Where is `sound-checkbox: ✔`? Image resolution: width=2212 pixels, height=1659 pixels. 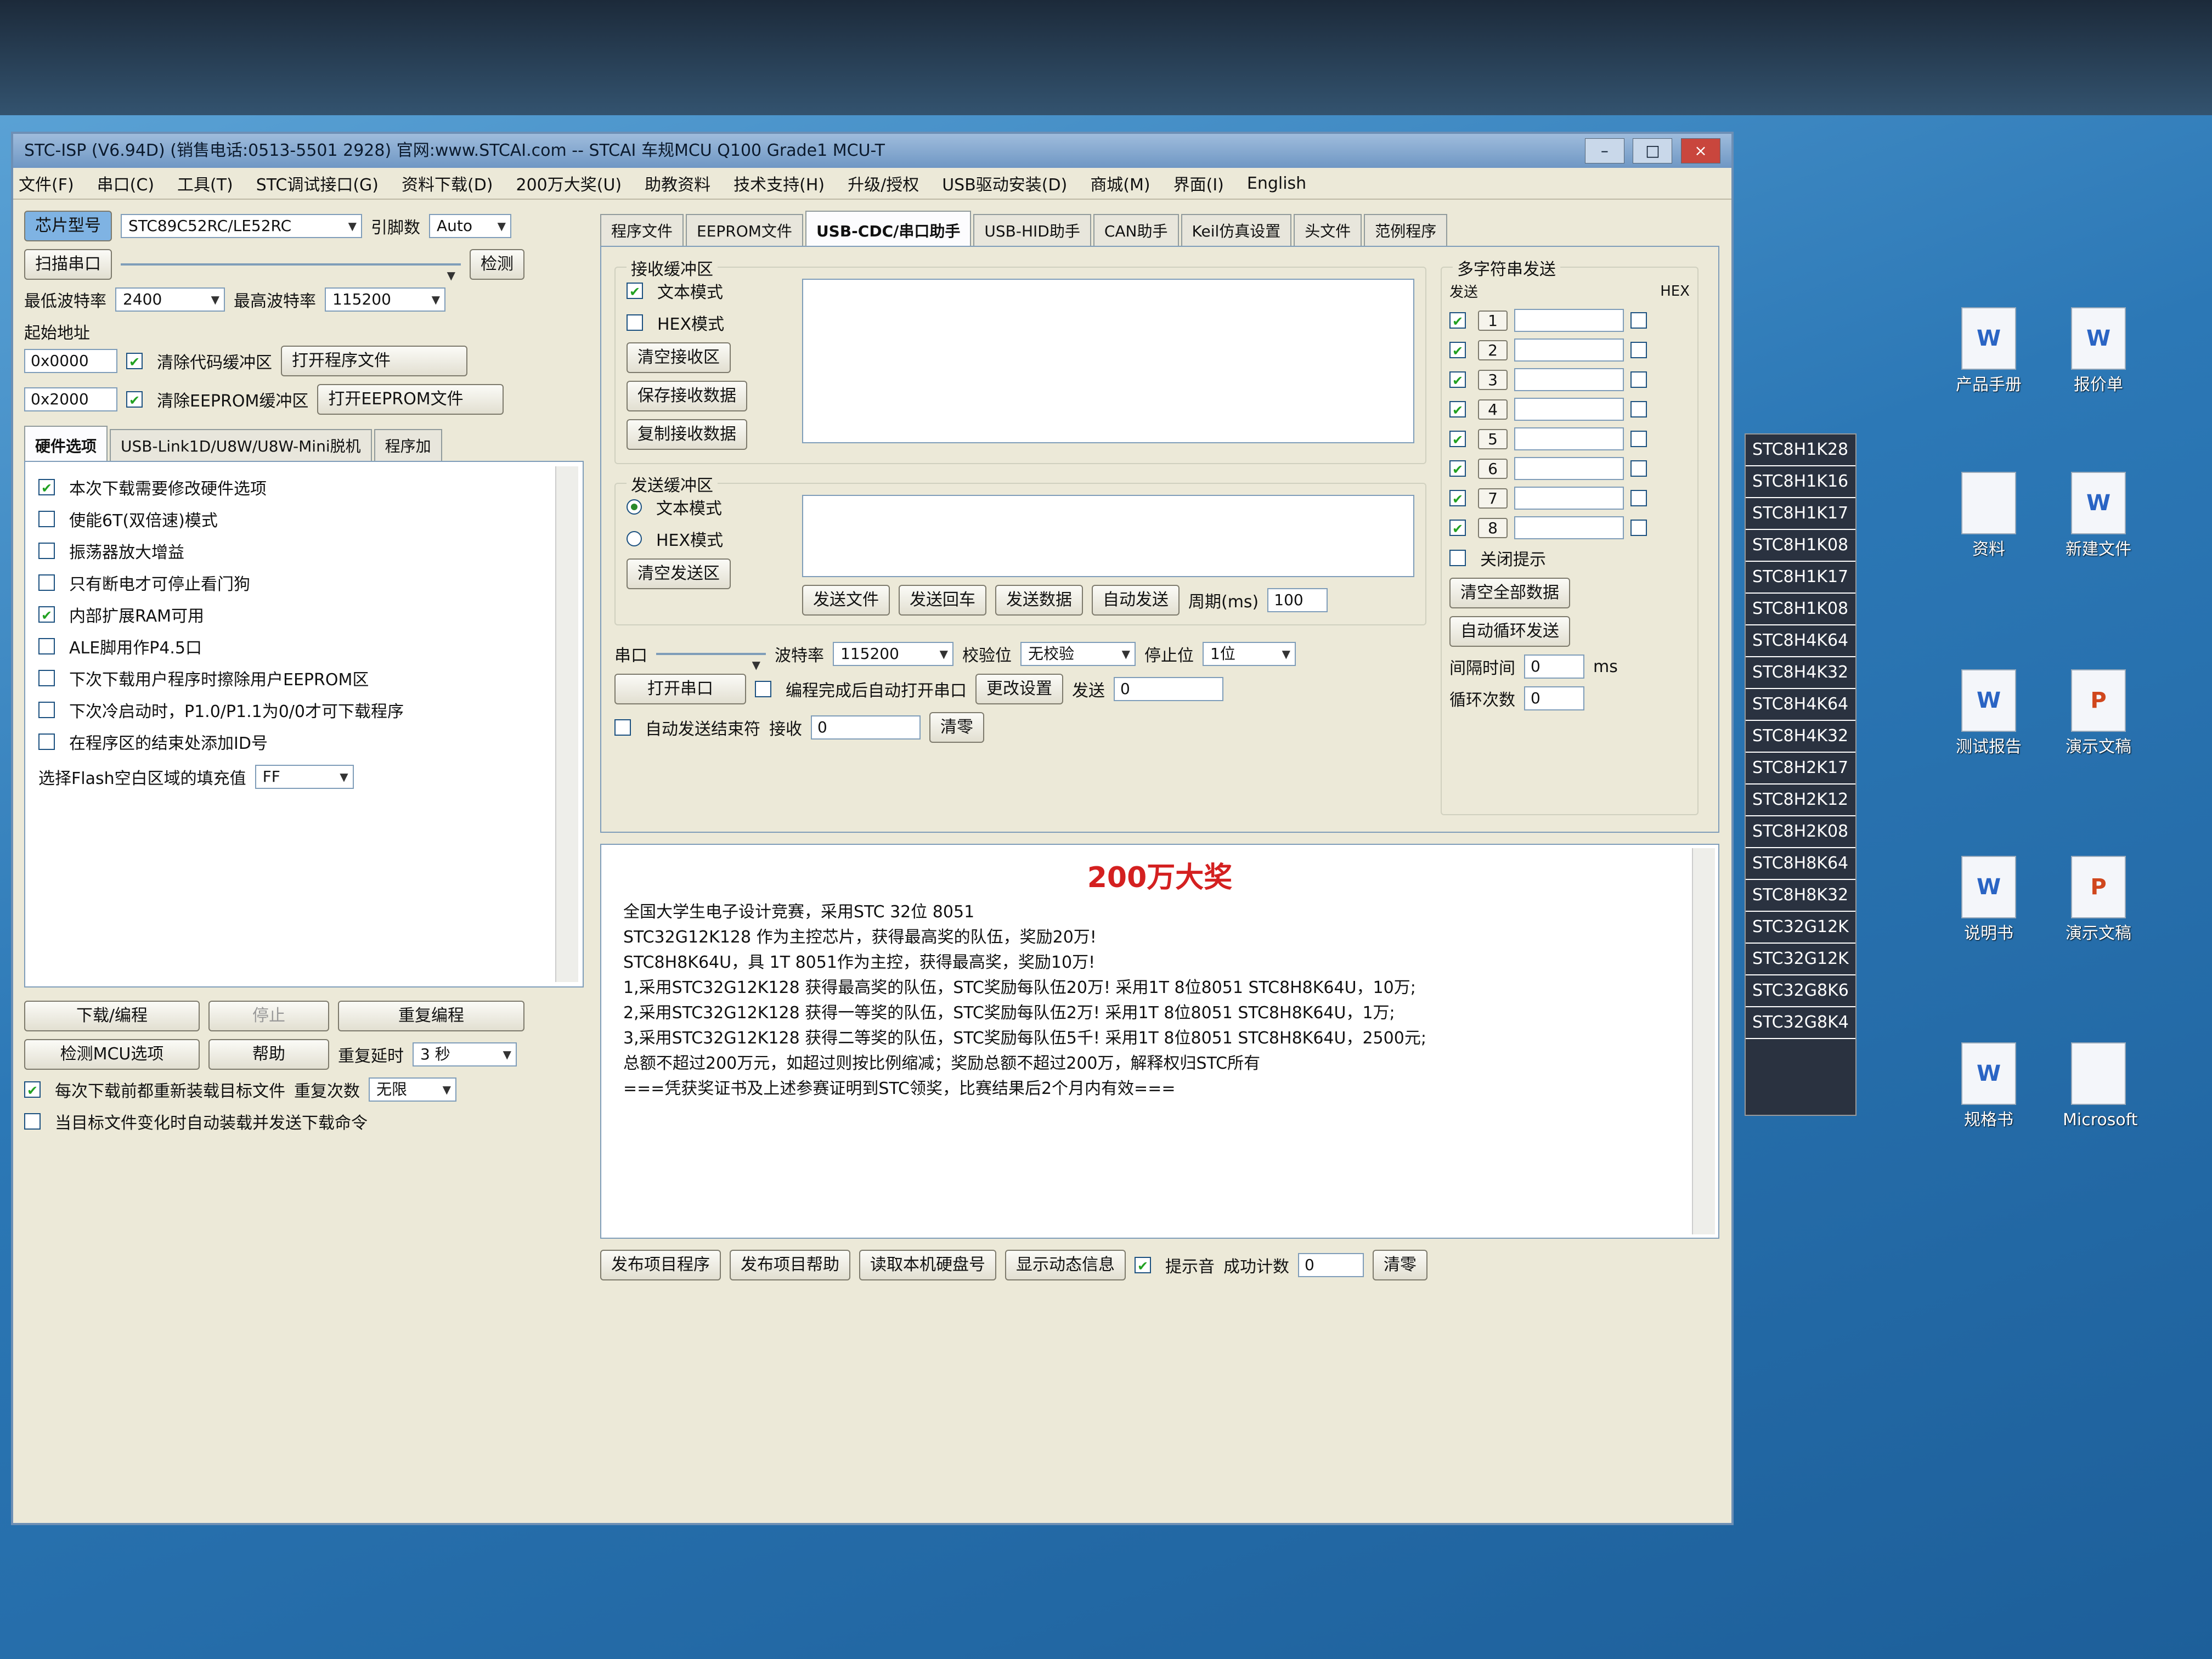
sound-checkbox: ✔ is located at coordinates (1143, 1266).